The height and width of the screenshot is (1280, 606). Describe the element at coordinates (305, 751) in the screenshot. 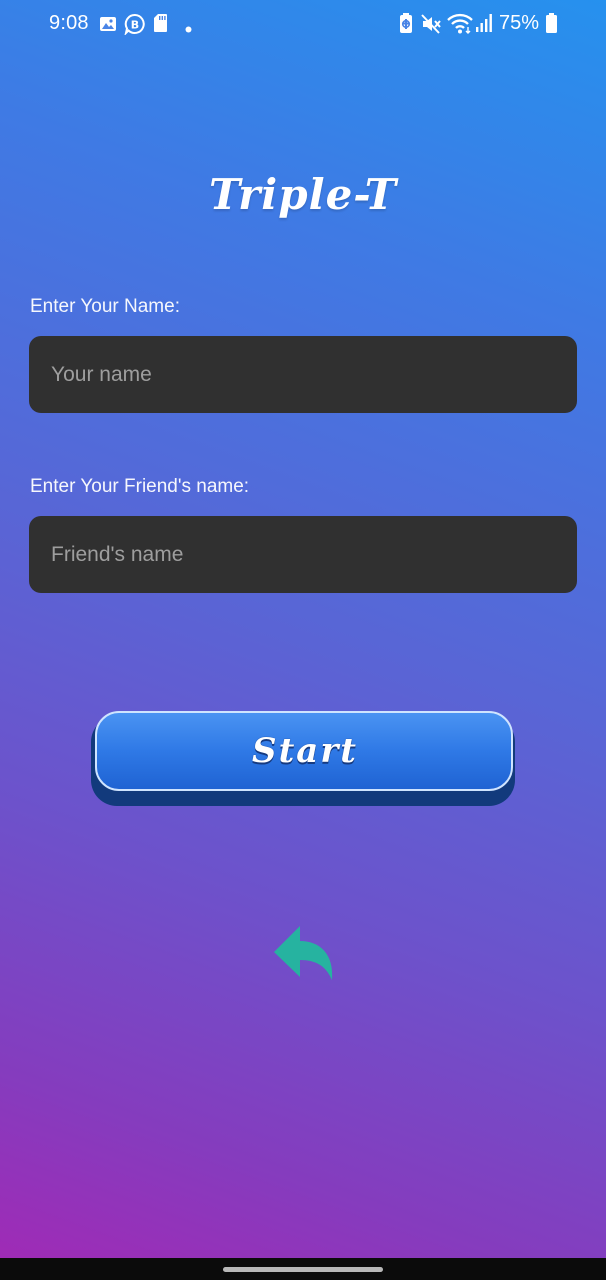

I see `start-button-label: Start` at that location.